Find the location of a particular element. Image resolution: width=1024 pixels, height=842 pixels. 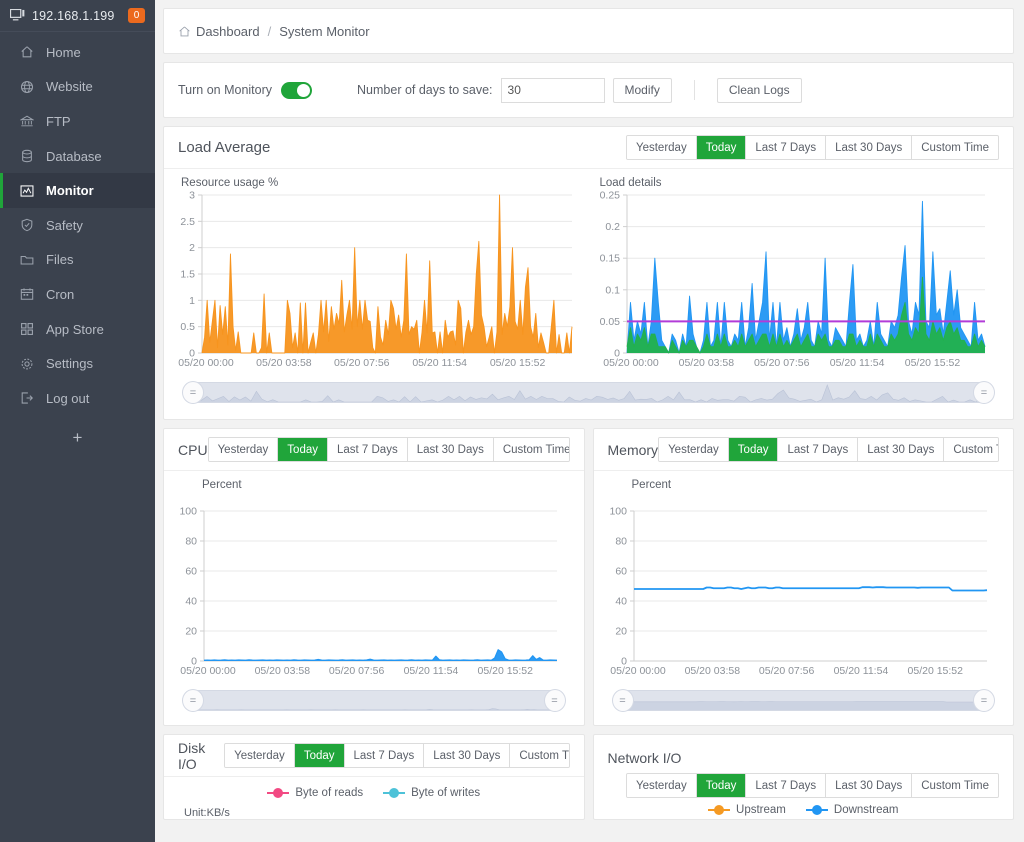

load-average-range-slider: = = is located at coordinates (588, 393).